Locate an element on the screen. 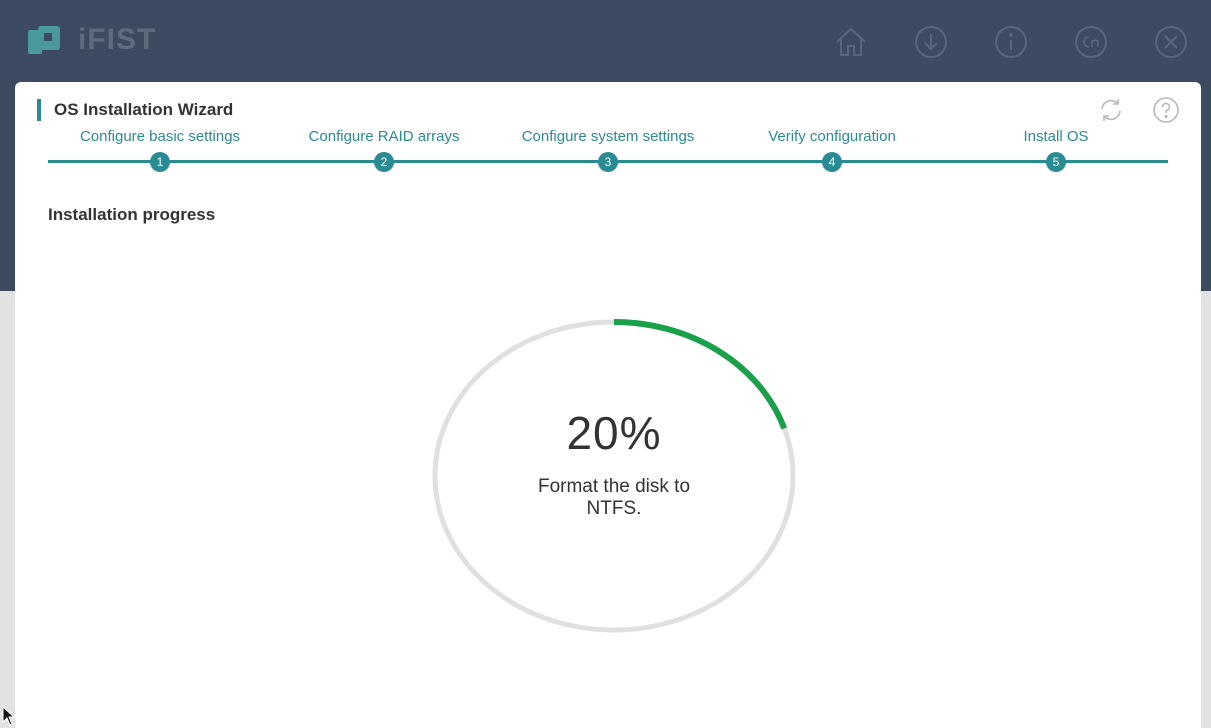 The width and height of the screenshot is (1211, 728). step-number: 2 is located at coordinates (384, 162).